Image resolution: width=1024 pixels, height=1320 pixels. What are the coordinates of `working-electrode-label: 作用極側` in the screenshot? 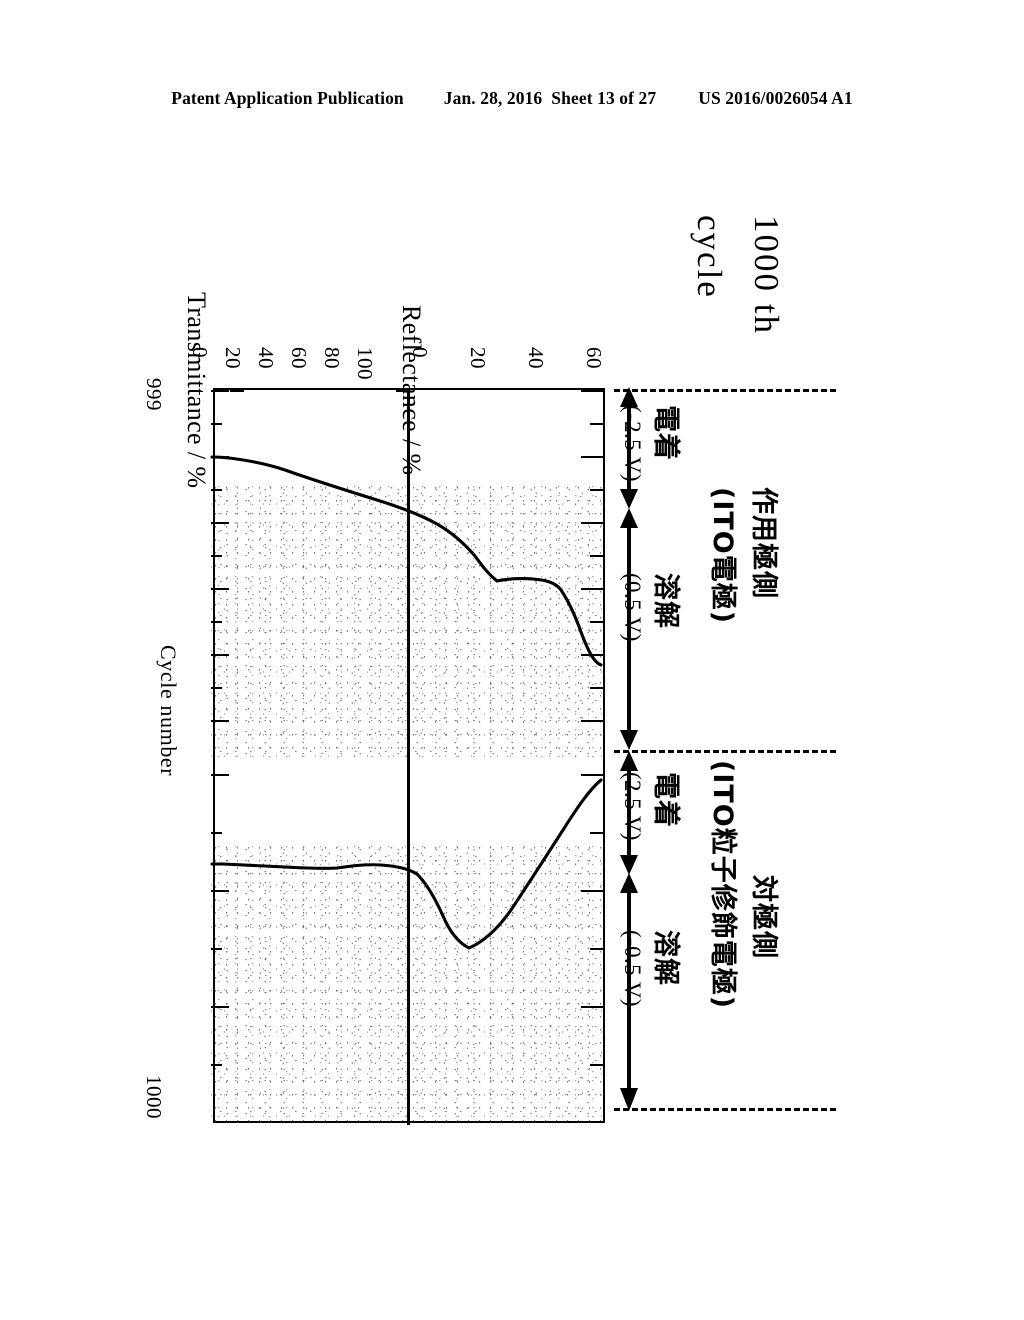 It's located at (763, 543).